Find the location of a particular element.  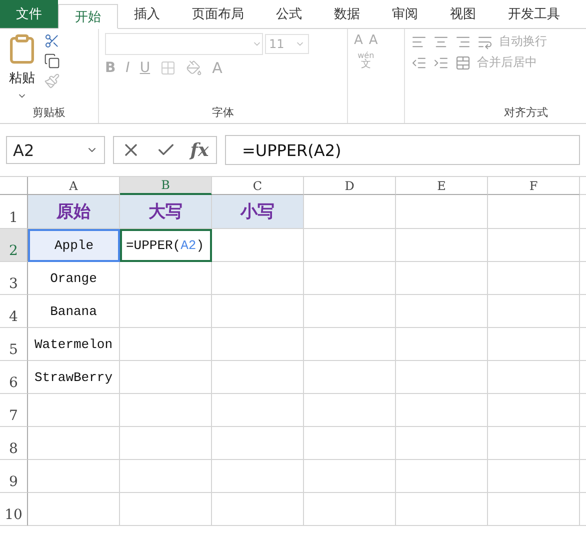

row-header: 7 is located at coordinates (14, 410).